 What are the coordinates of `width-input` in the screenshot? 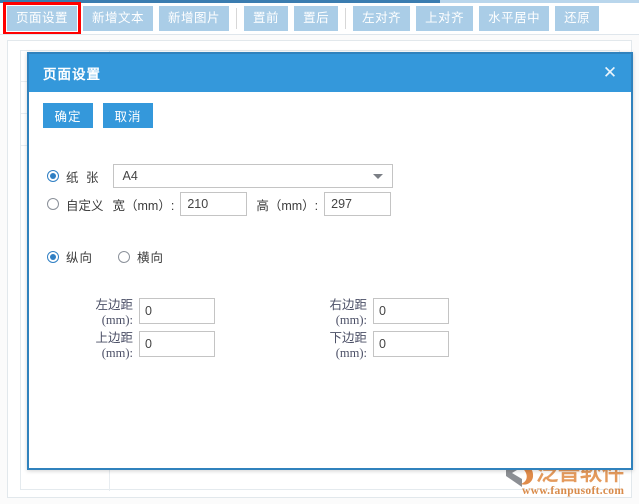 It's located at (214, 204).